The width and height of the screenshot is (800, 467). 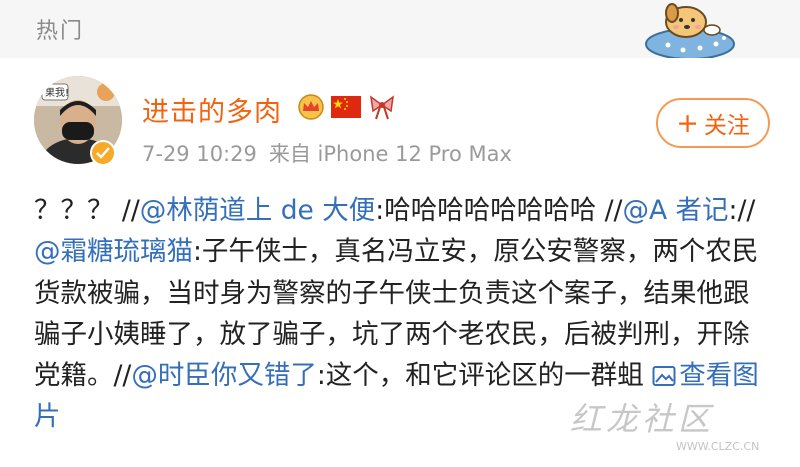 I want to click on plus-icon: +, so click(x=687, y=123).